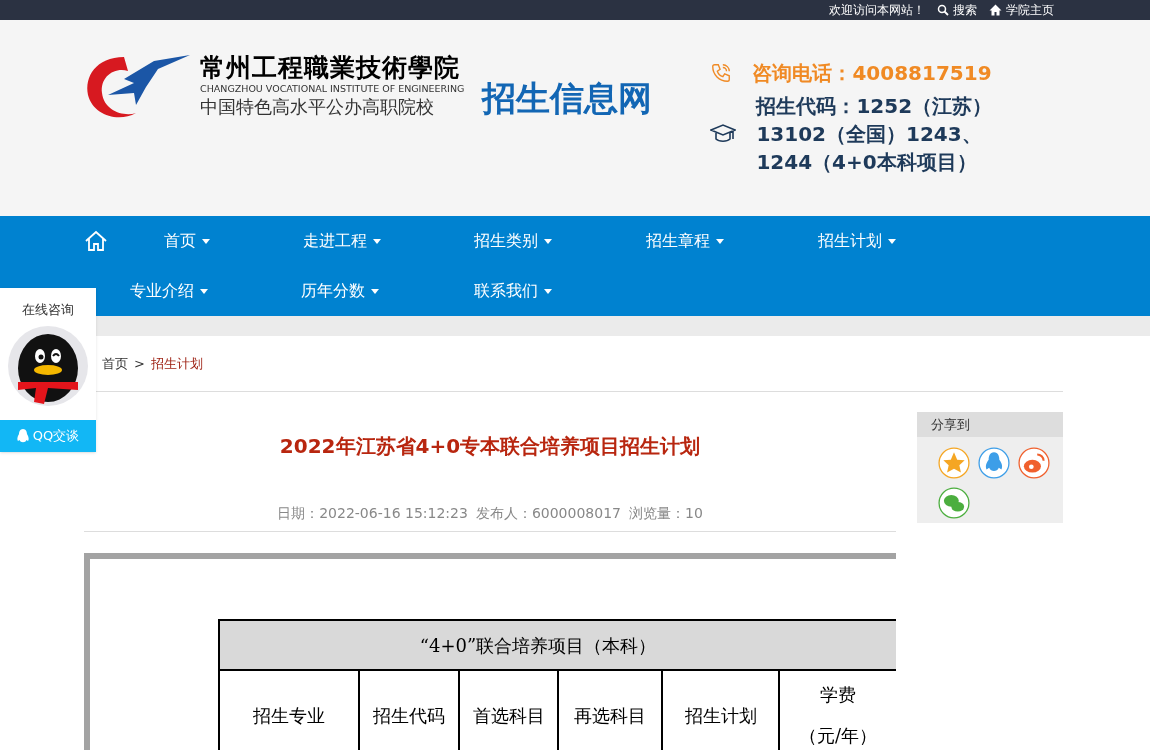 This screenshot has width=1150, height=750. I want to click on search-icon, so click(943, 10).